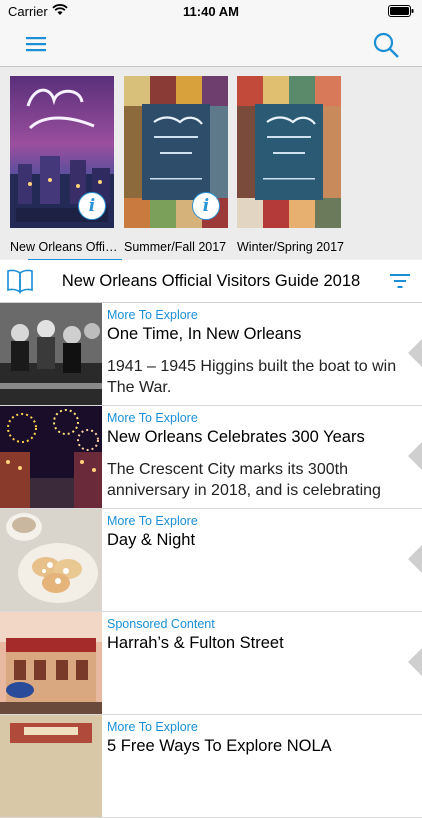  What do you see at coordinates (211, 44) in the screenshot?
I see `navigation-bar` at bounding box center [211, 44].